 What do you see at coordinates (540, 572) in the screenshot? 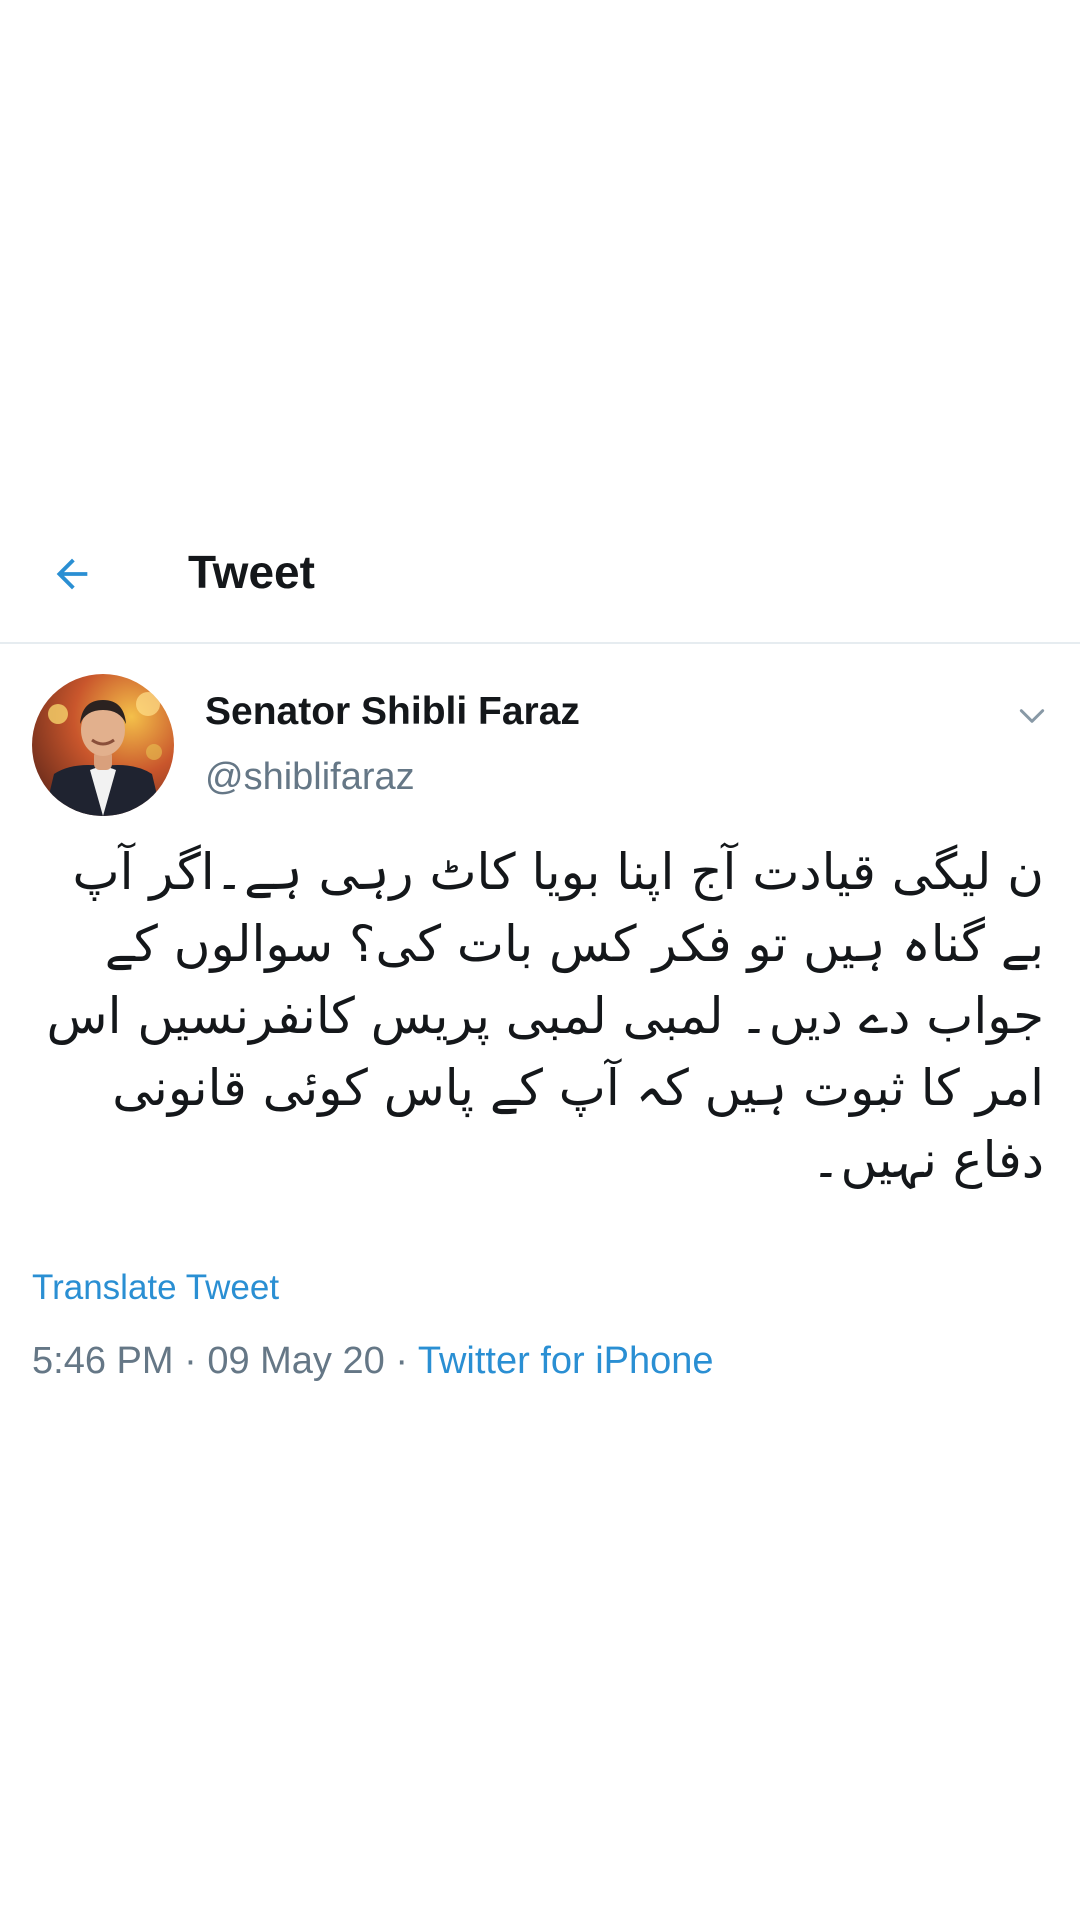
I see `top-app-bar: Tweet` at bounding box center [540, 572].